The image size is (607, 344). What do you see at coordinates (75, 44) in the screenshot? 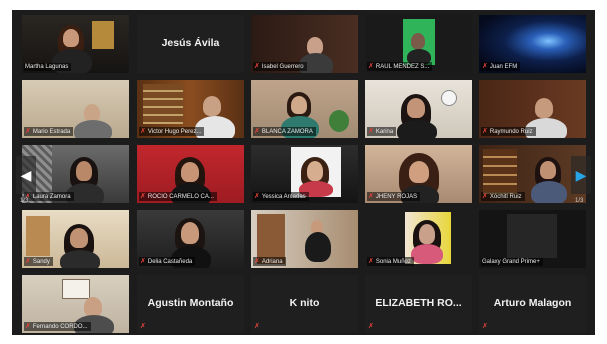
I see `participant-tile: Martha Lagunas` at bounding box center [75, 44].